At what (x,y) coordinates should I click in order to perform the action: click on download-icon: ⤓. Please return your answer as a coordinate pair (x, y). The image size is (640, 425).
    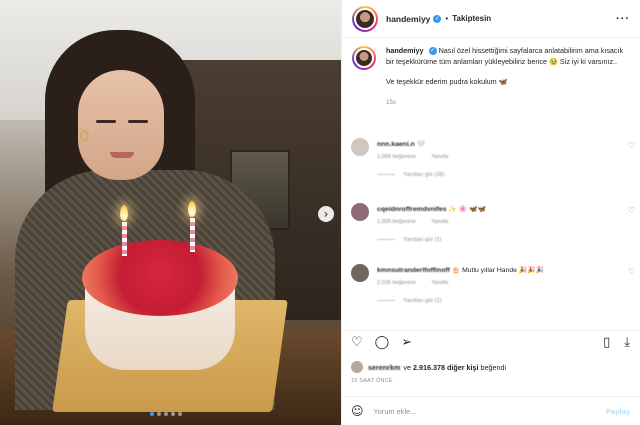
    Looking at the image, I should click on (627, 342).